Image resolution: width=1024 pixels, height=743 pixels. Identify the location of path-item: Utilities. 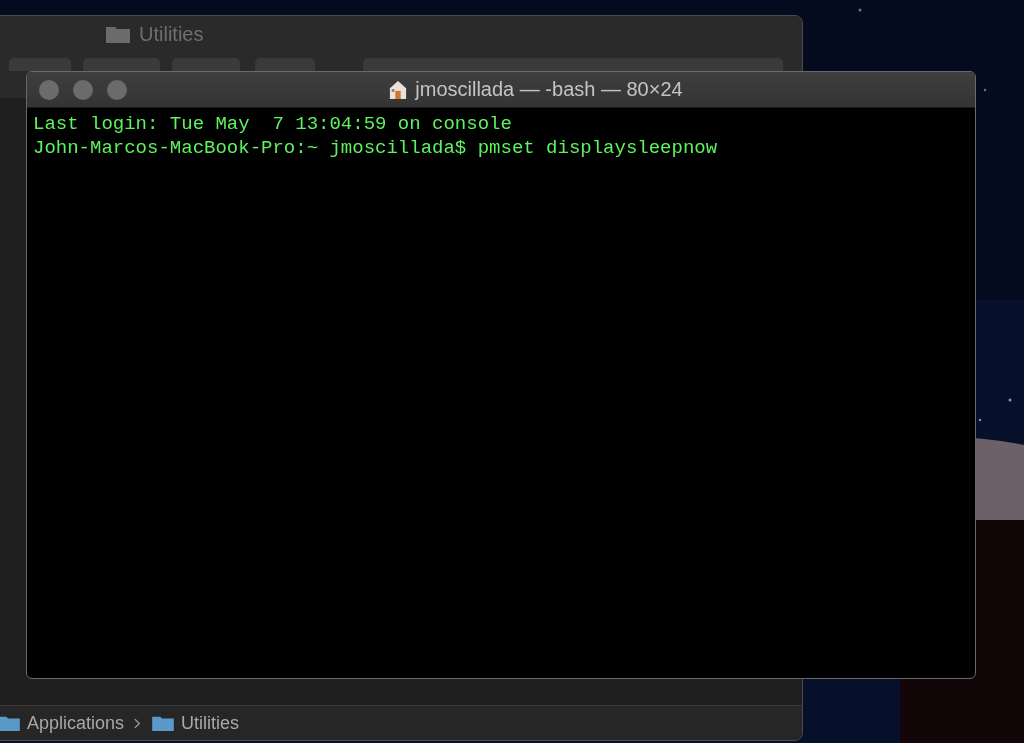
(210, 723).